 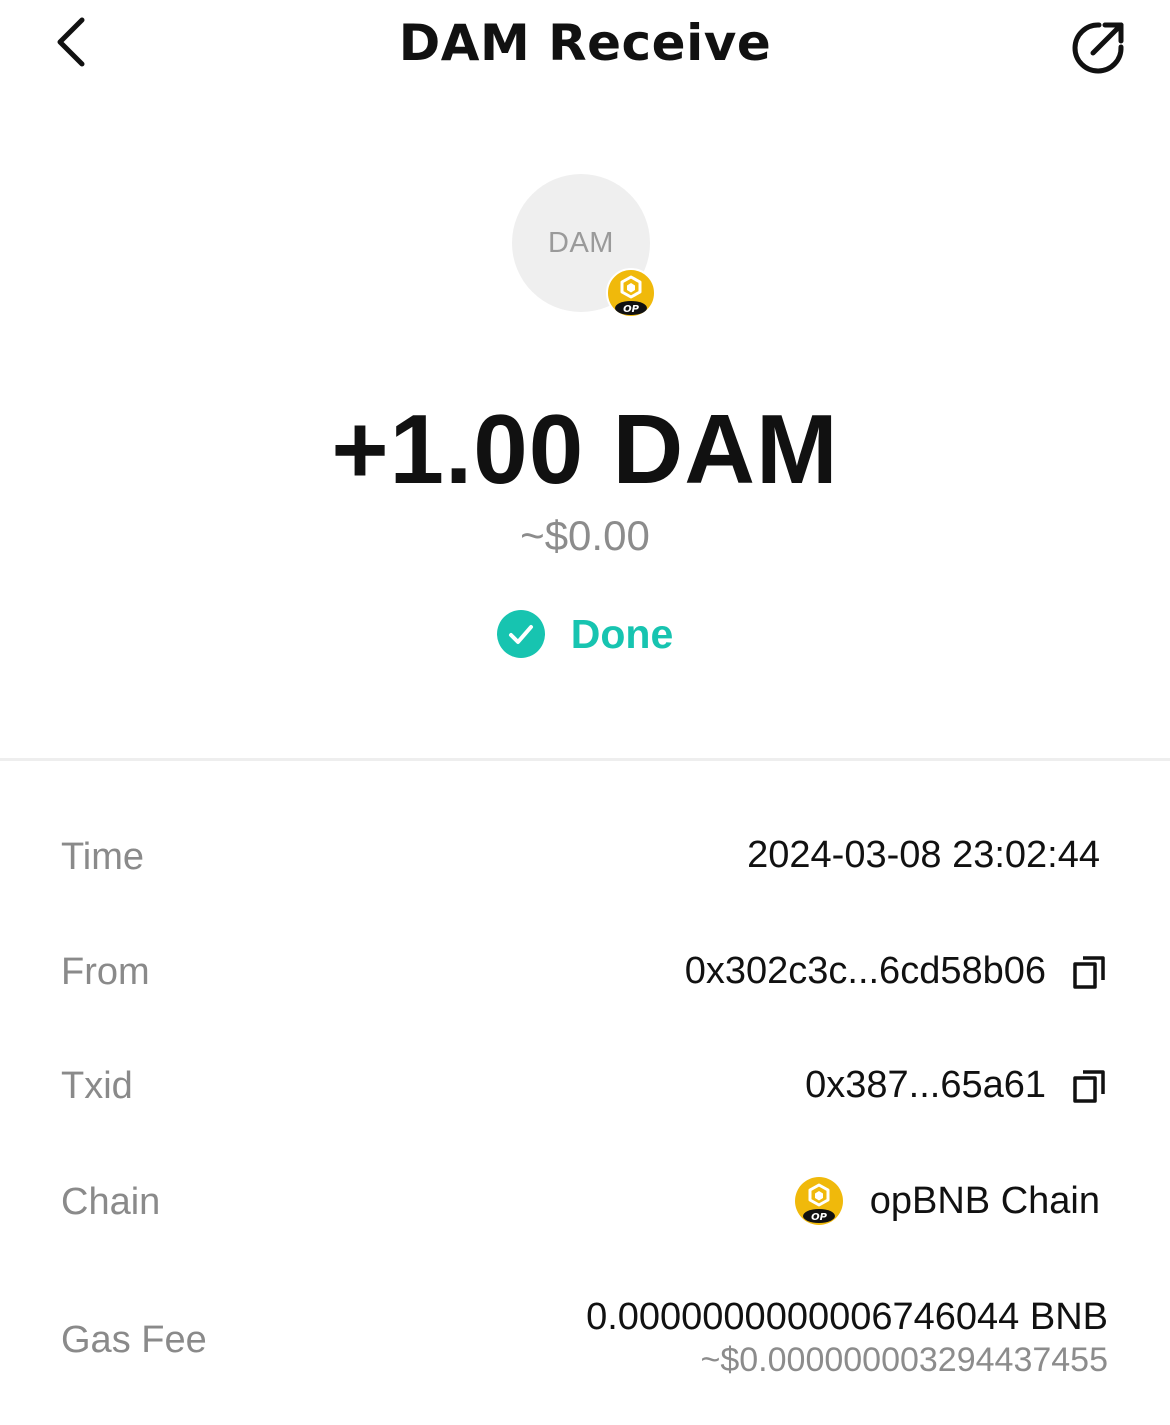 I want to click on copy-txid-button, so click(x=1090, y=1086).